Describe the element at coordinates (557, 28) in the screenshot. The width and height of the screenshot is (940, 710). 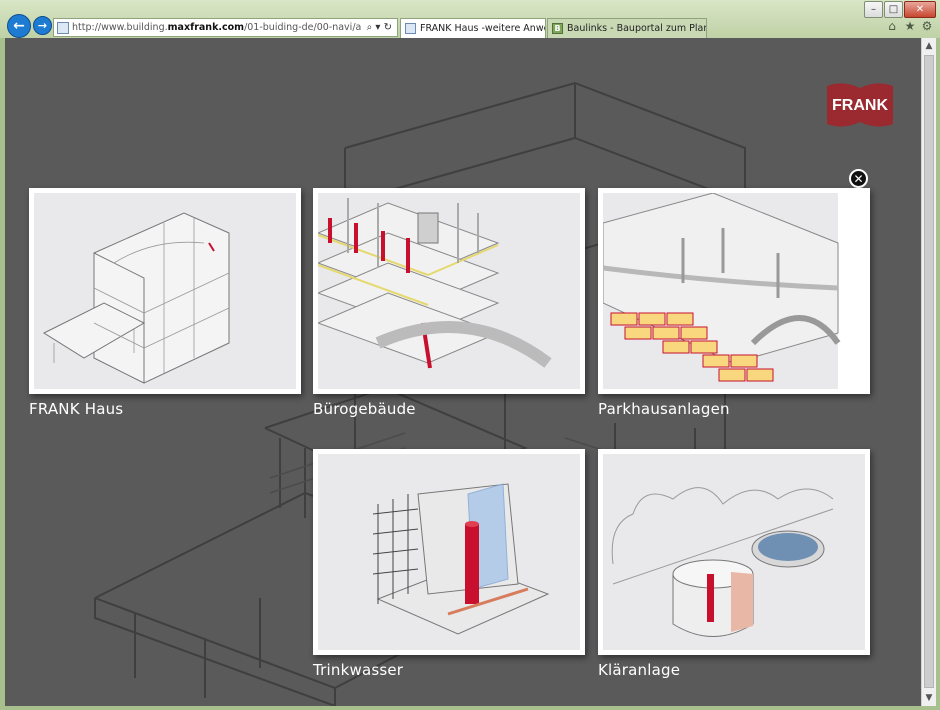
I see `baulinks-favicon-icon: B` at that location.